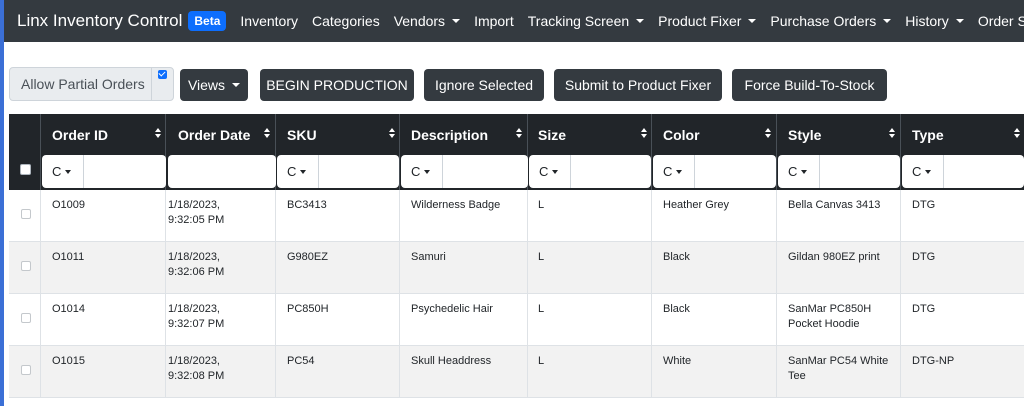  Describe the element at coordinates (337, 85) in the screenshot. I see `begin-production-button: BEGIN PRODUCTION` at that location.